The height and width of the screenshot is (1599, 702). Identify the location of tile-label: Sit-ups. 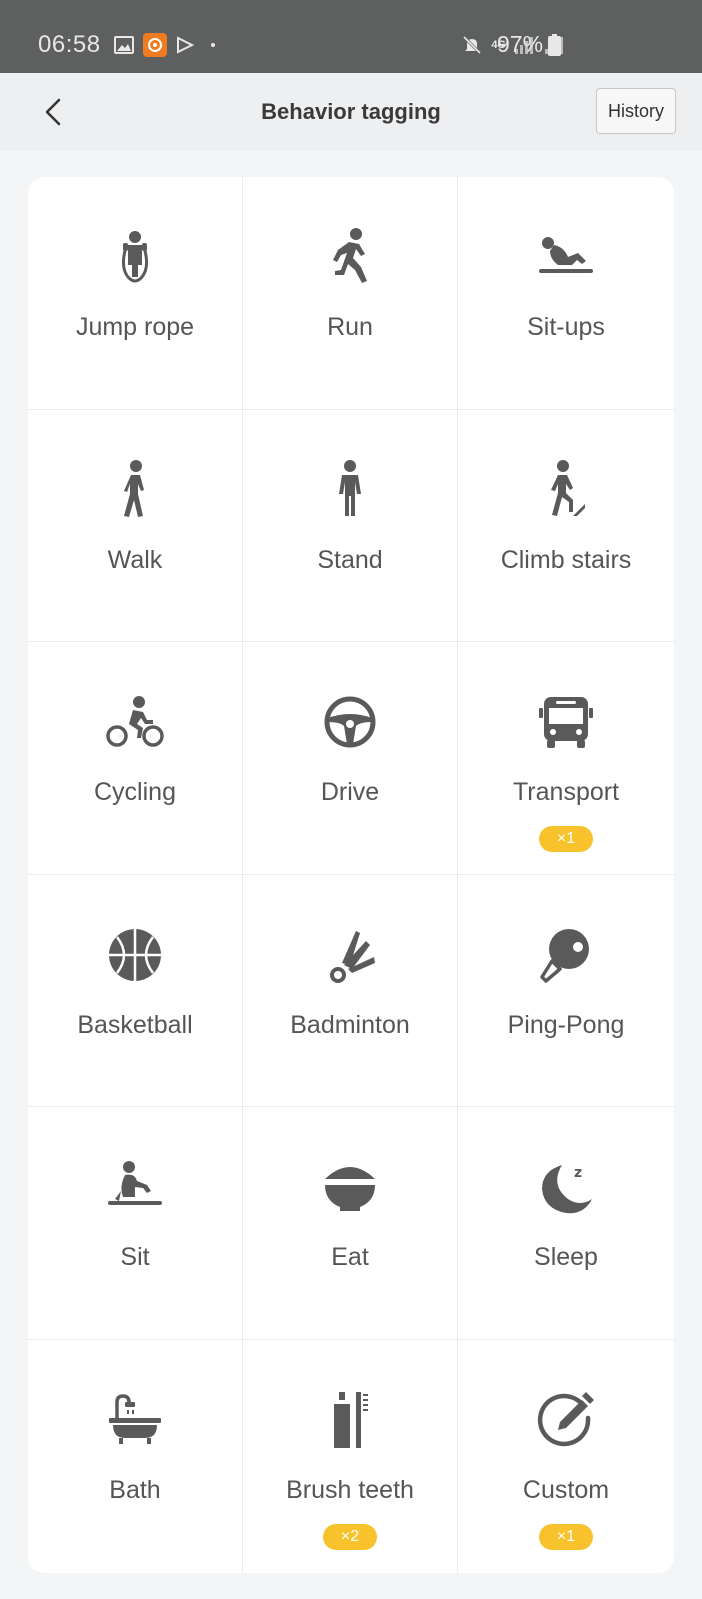
(566, 327).